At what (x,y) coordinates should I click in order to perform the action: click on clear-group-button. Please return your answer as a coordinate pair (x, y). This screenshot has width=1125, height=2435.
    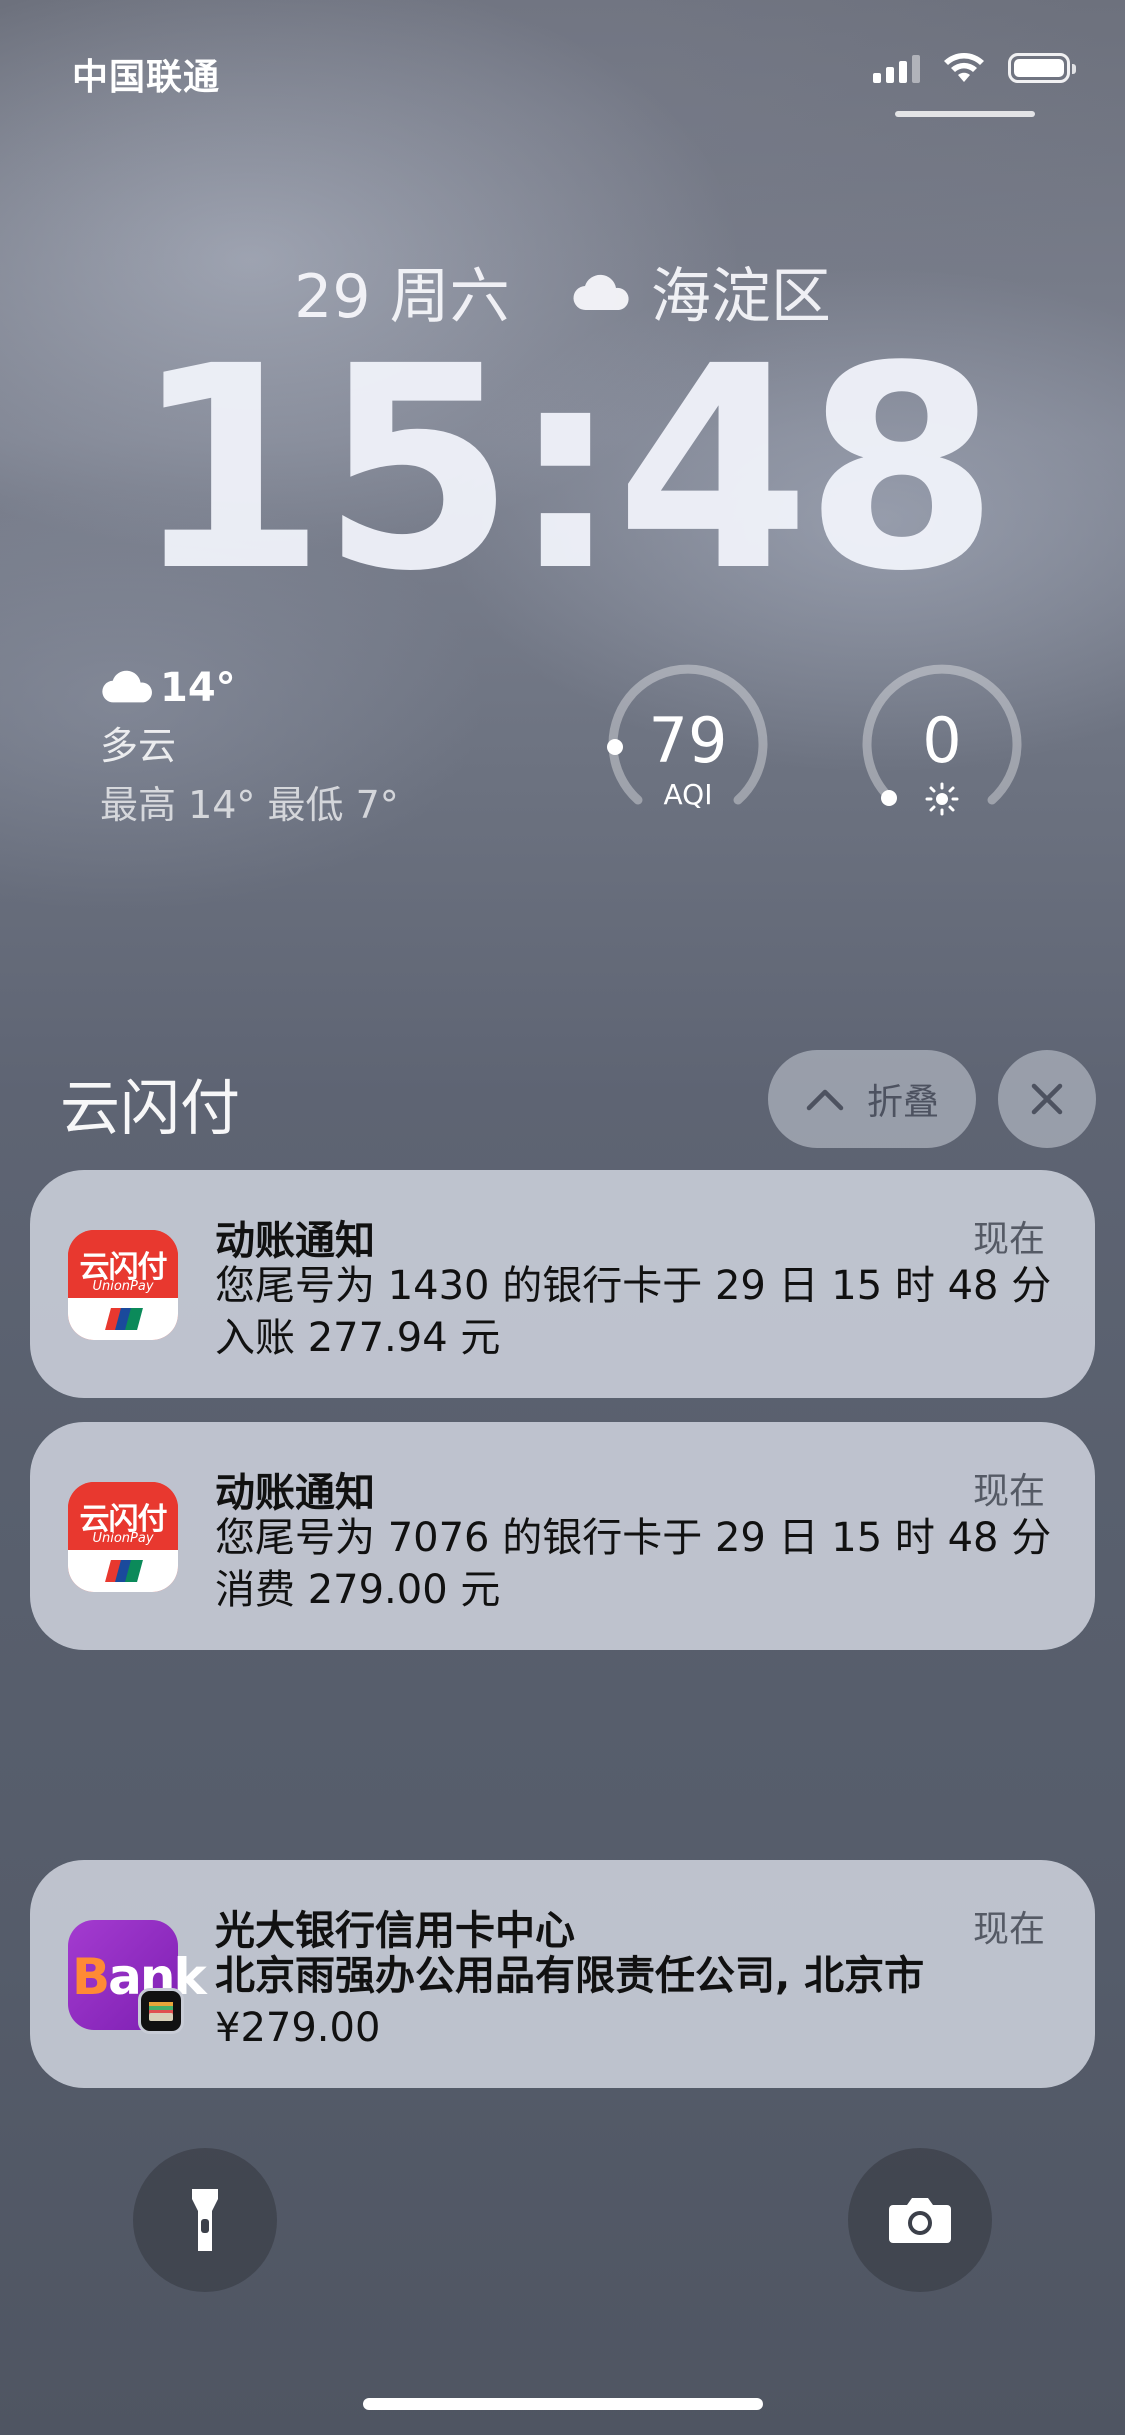
    Looking at the image, I should click on (1047, 1099).